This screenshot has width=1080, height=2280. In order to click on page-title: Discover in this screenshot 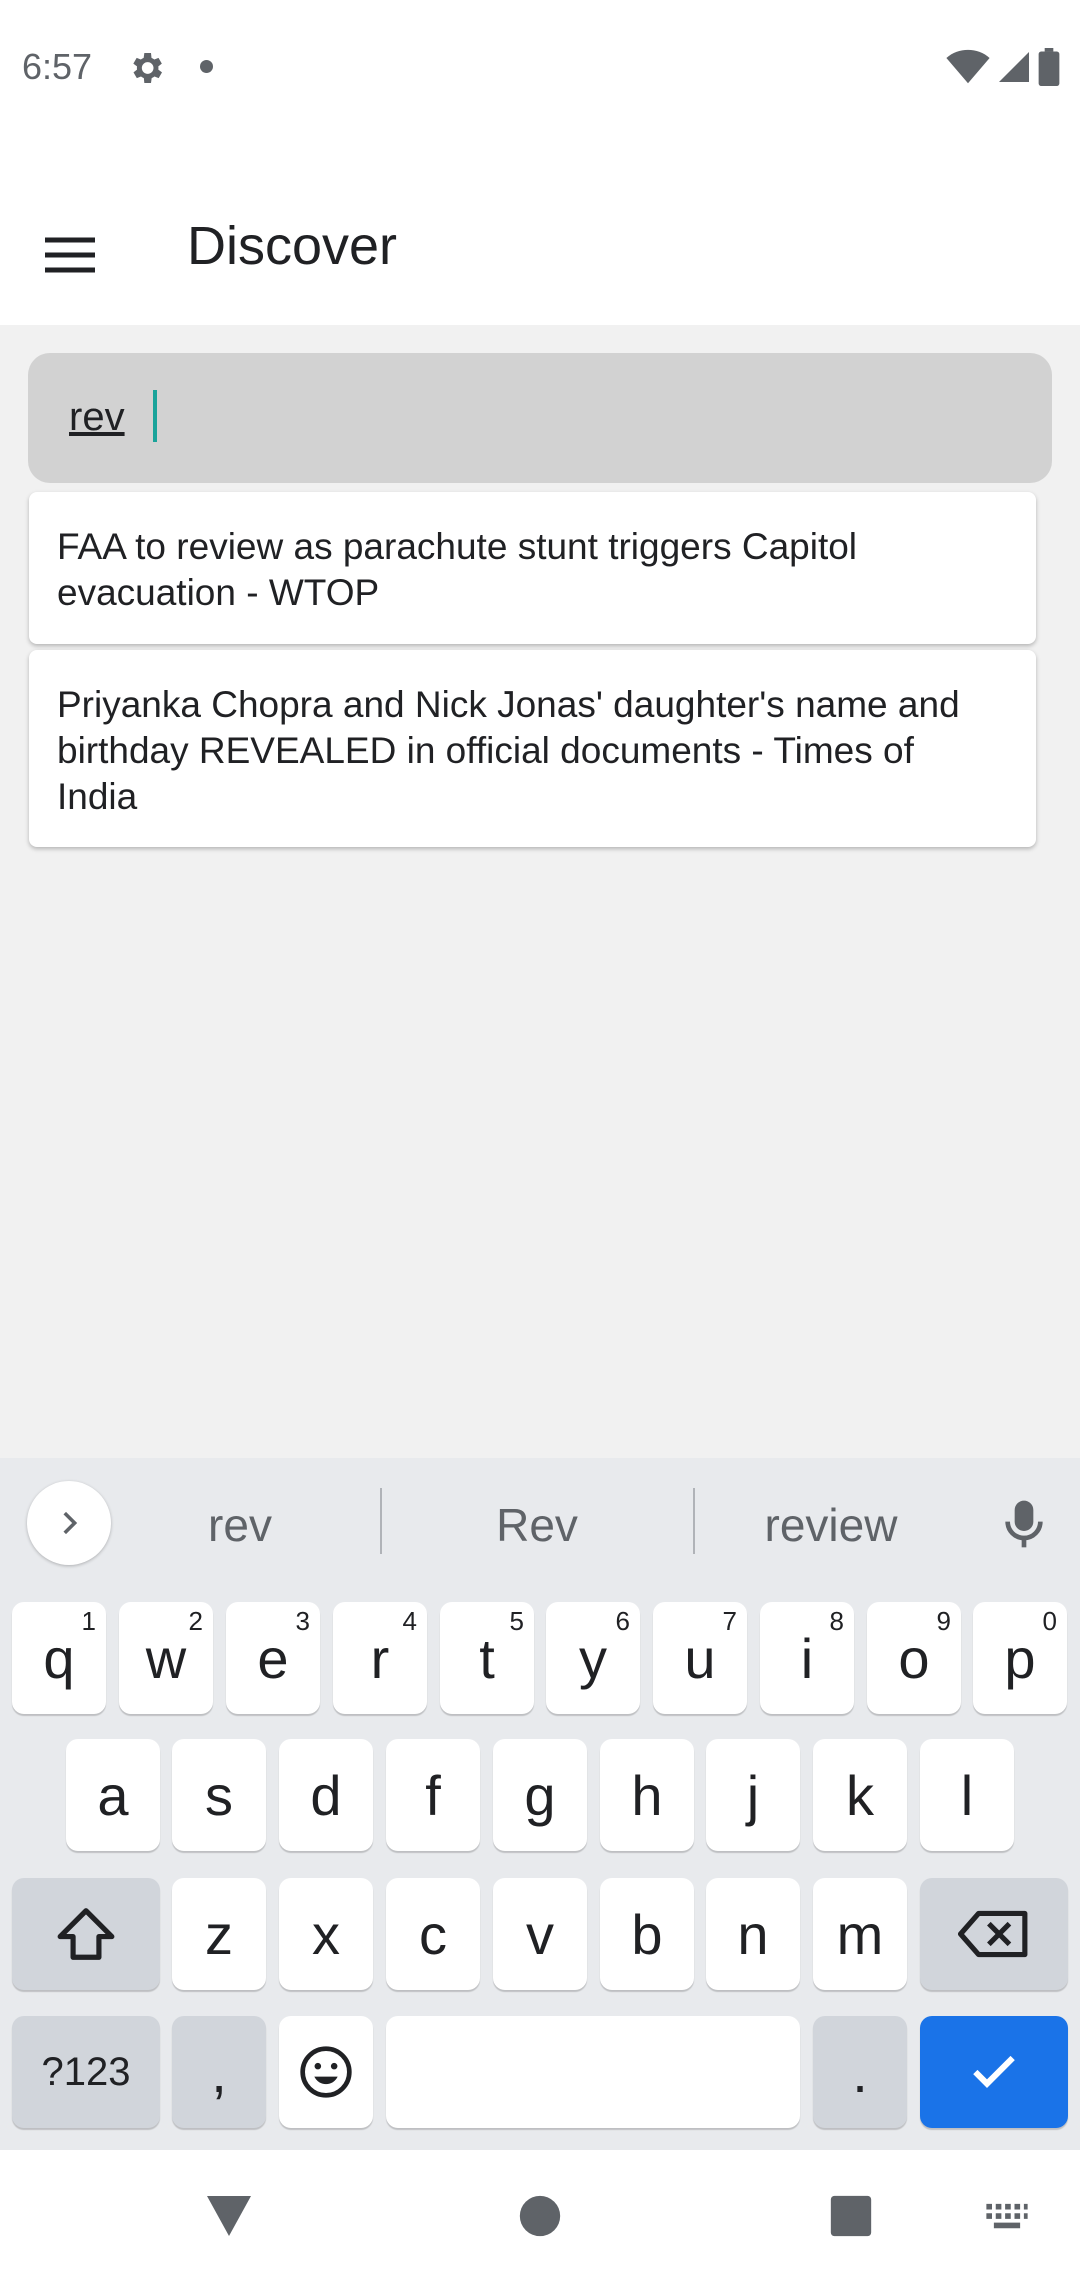, I will do `click(292, 246)`.